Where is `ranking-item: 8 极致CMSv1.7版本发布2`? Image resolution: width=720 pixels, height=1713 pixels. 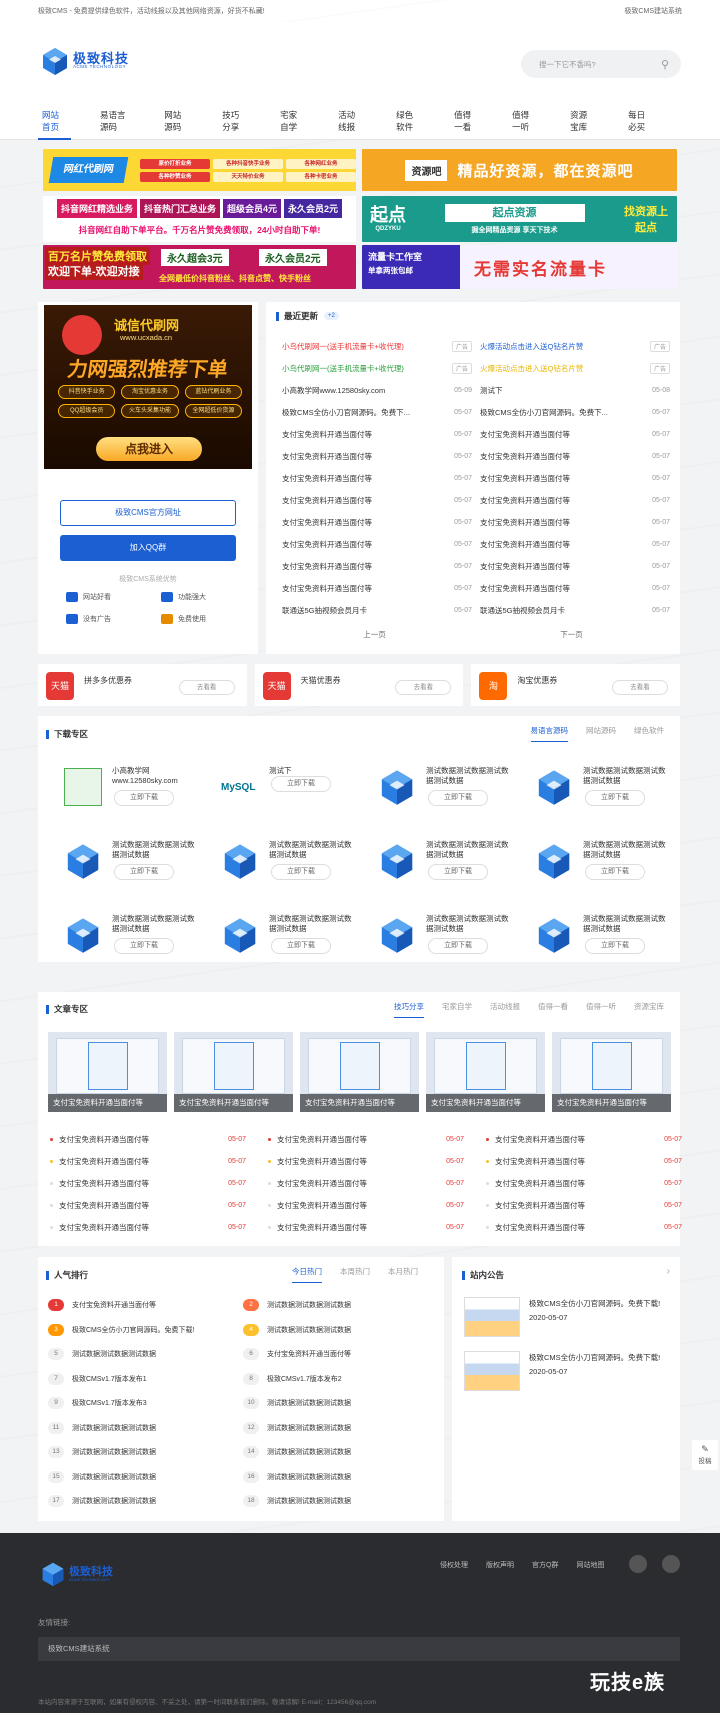 ranking-item: 8 极致CMSv1.7版本发布2 is located at coordinates (340, 1379).